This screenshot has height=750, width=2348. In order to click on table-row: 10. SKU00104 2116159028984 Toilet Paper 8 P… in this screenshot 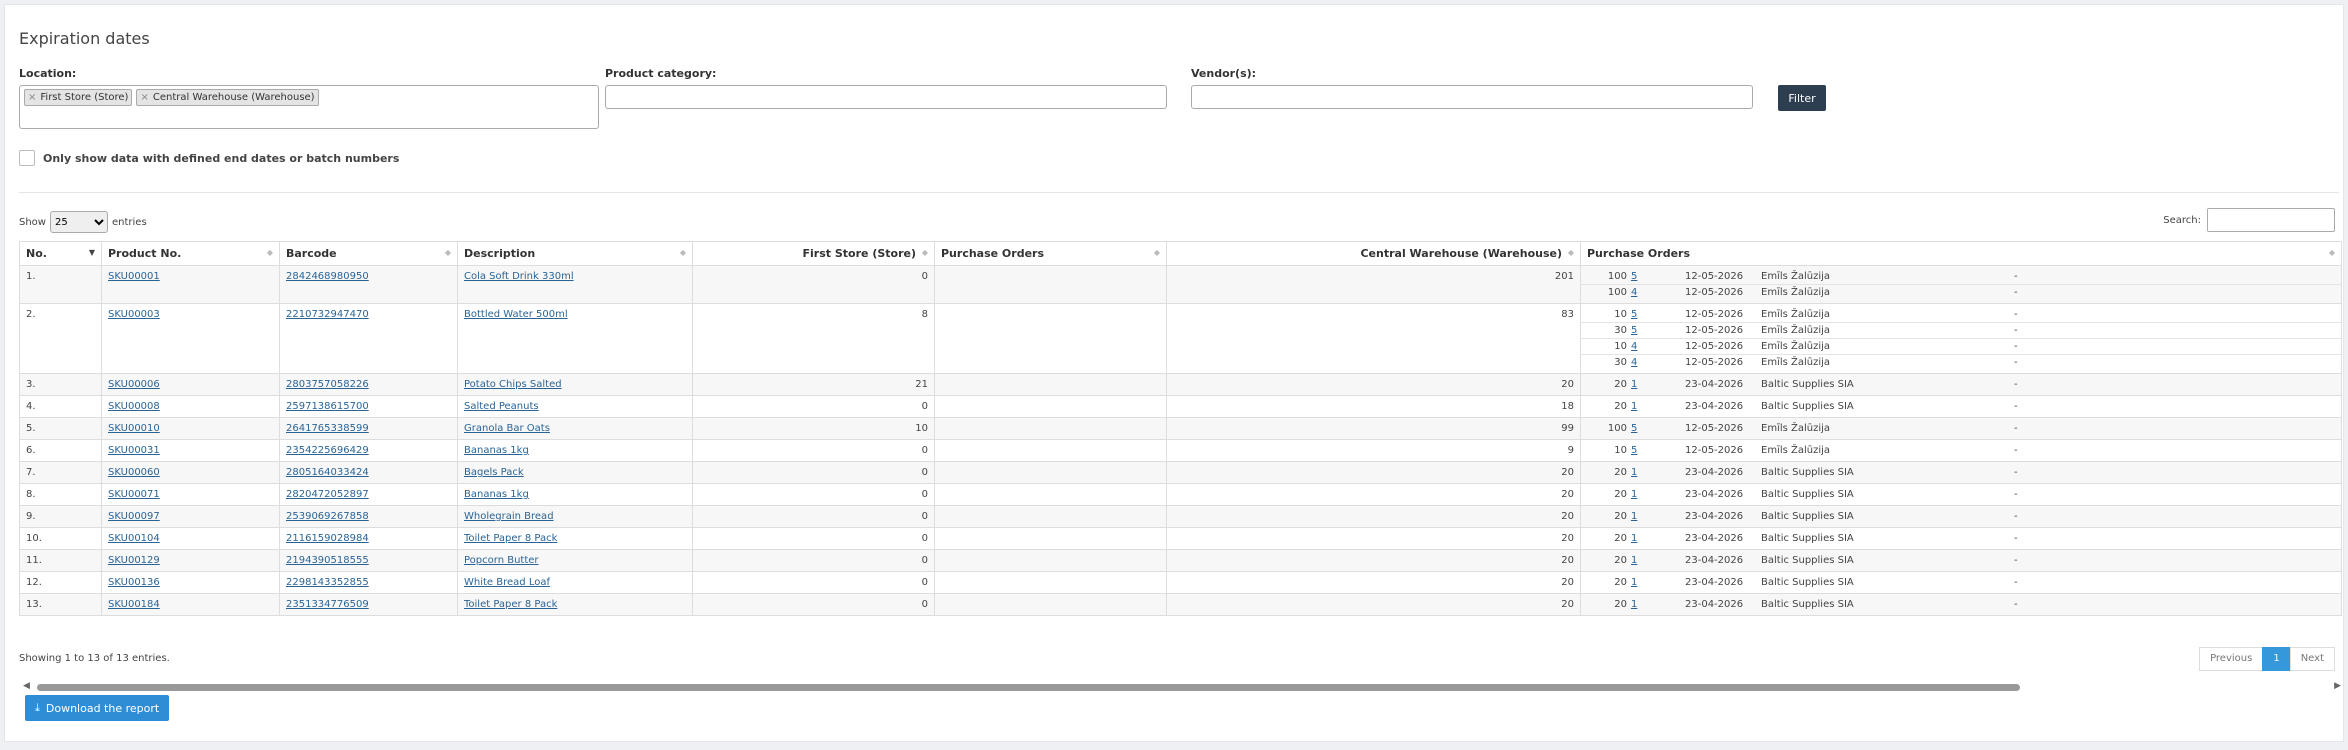, I will do `click(1180, 538)`.